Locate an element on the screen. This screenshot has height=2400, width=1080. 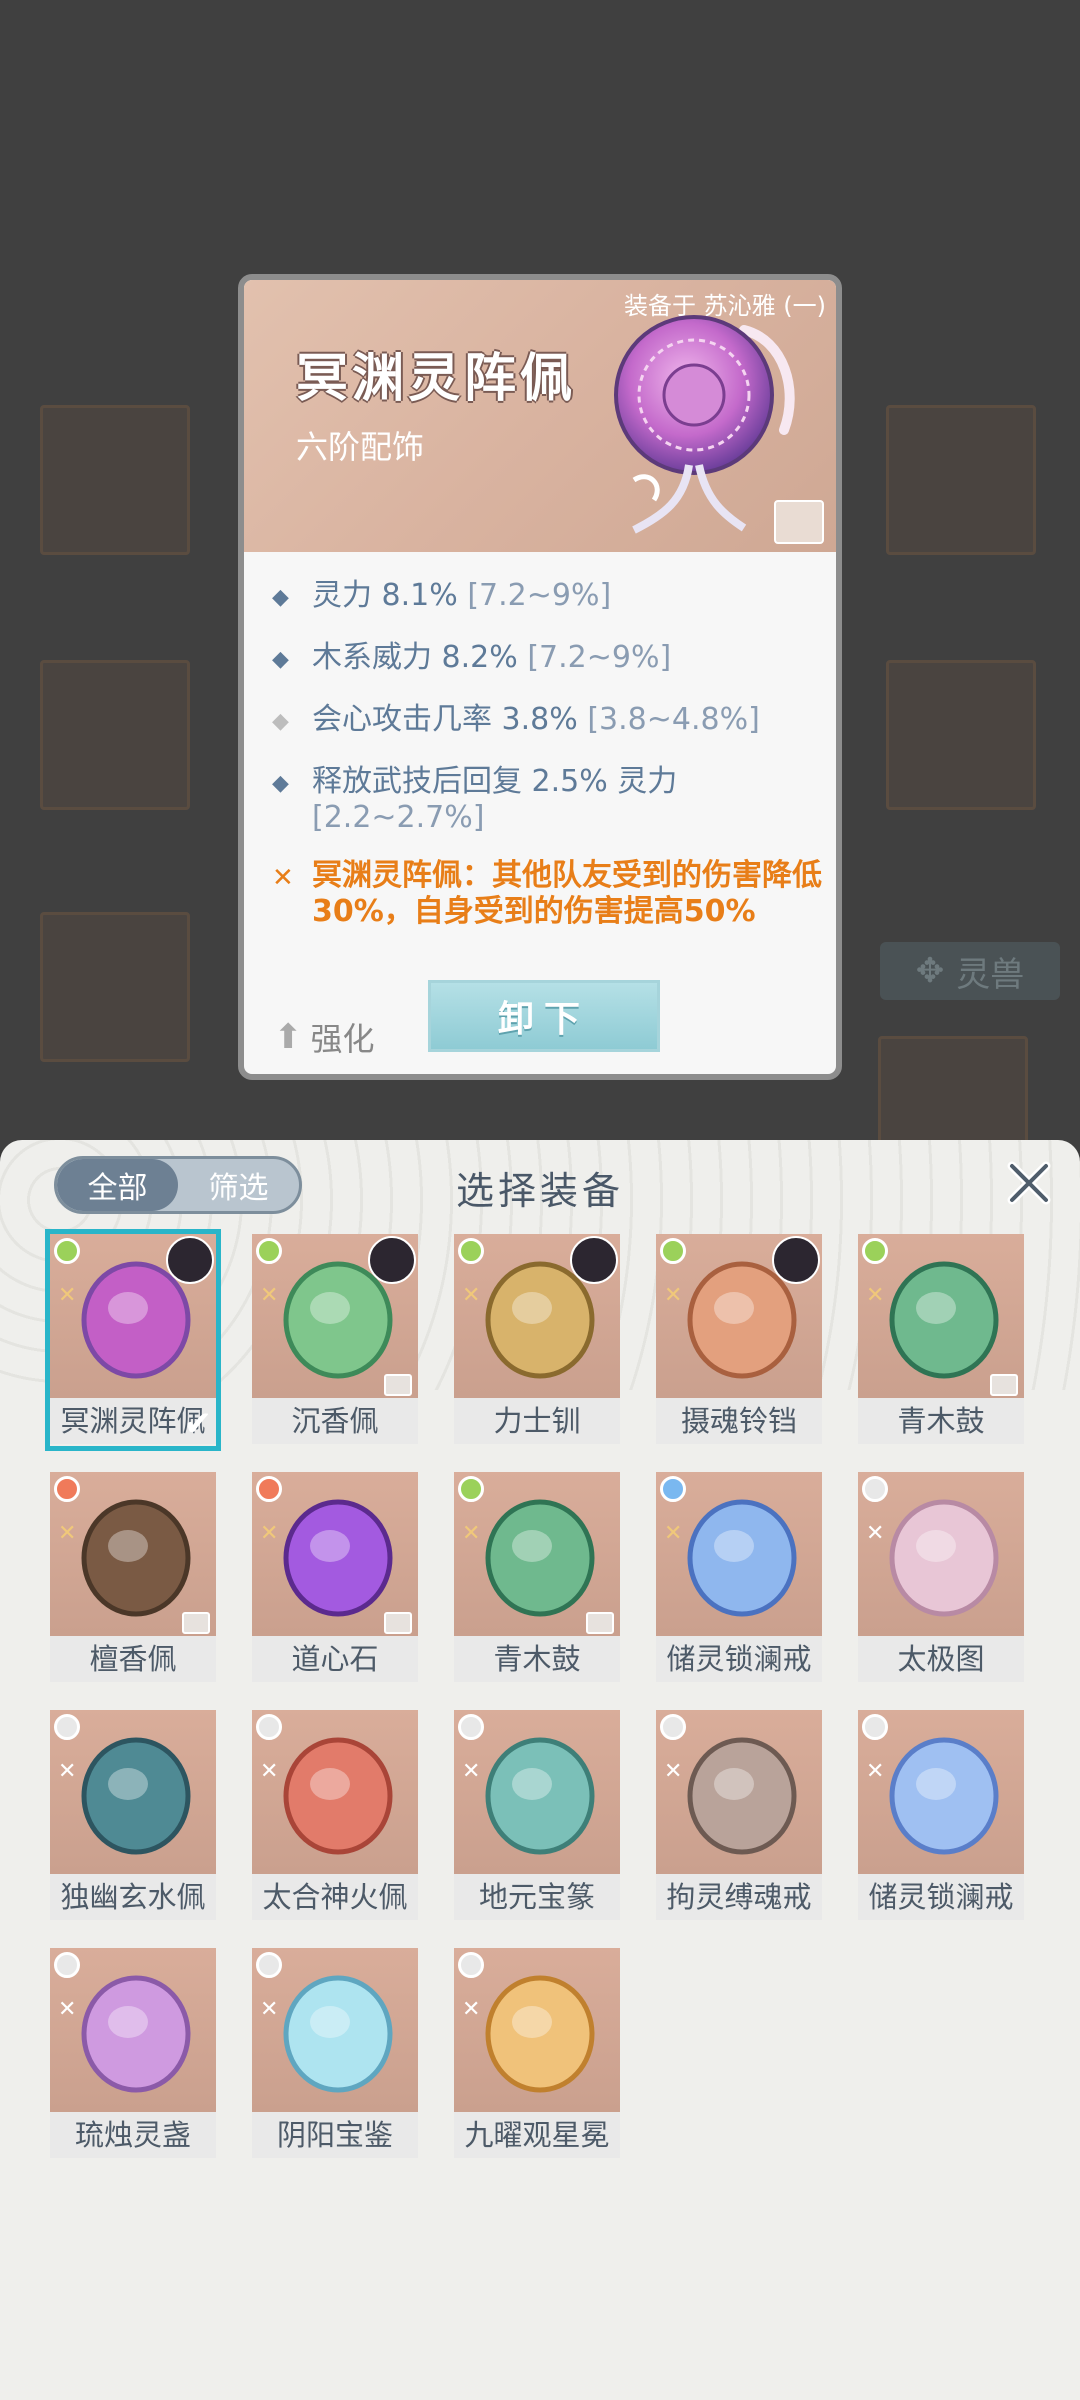
equipment-name: 阴阳宝鉴 is located at coordinates (335, 2135).